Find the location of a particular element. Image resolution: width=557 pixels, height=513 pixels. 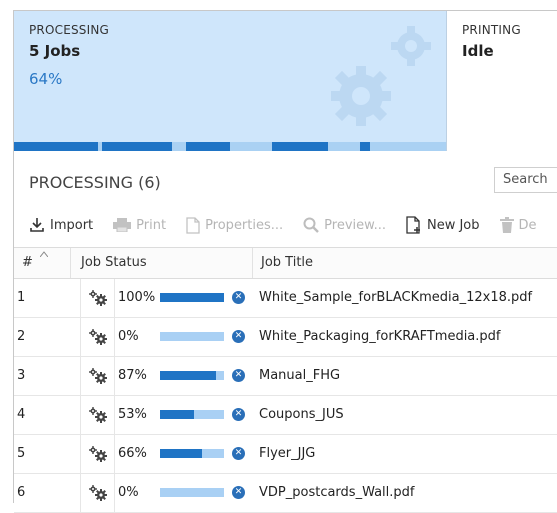

job-percent: 100% is located at coordinates (137, 297).